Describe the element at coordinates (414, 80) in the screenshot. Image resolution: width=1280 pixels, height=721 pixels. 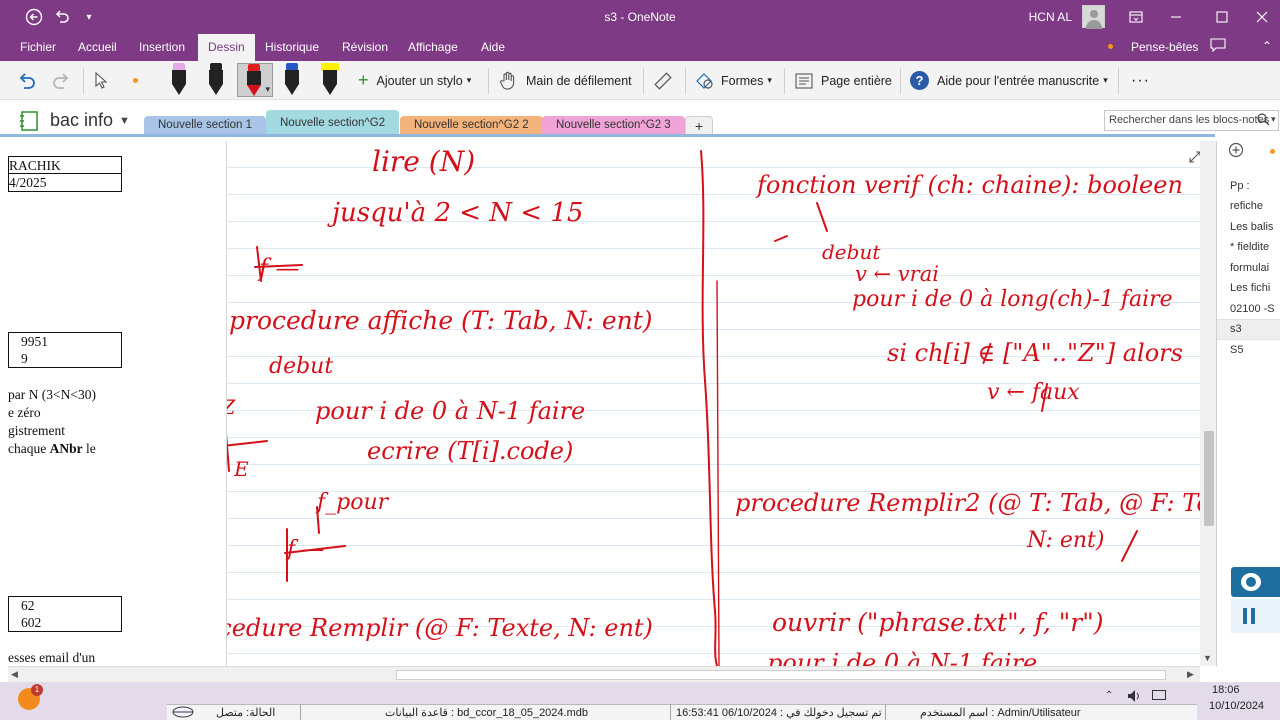
I see `add-pen-button: + Ajouter un stylo ▾` at that location.